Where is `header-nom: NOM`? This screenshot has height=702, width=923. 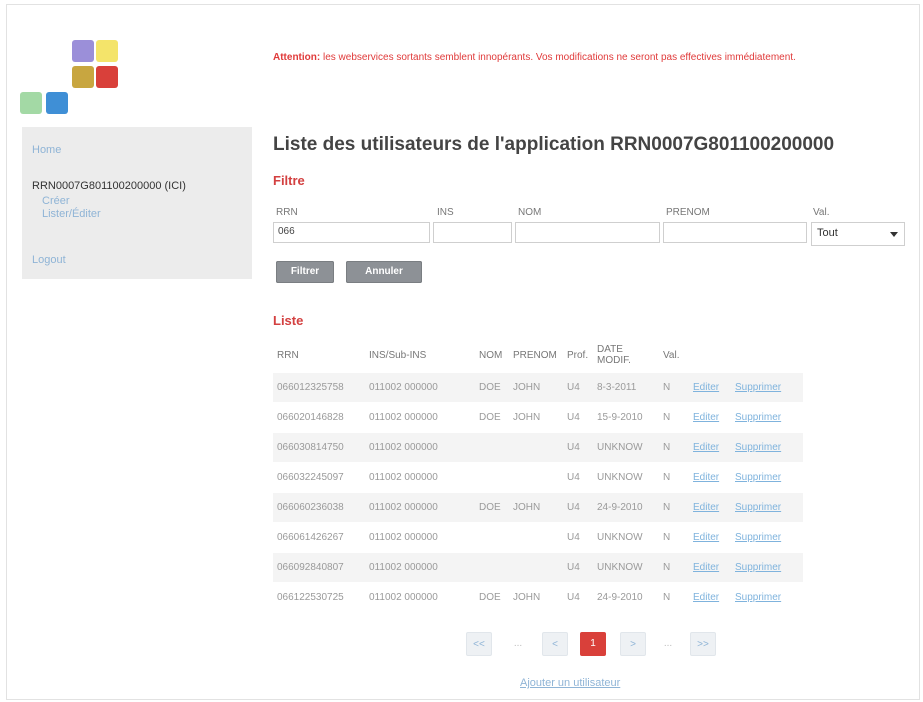 header-nom: NOM is located at coordinates (491, 355).